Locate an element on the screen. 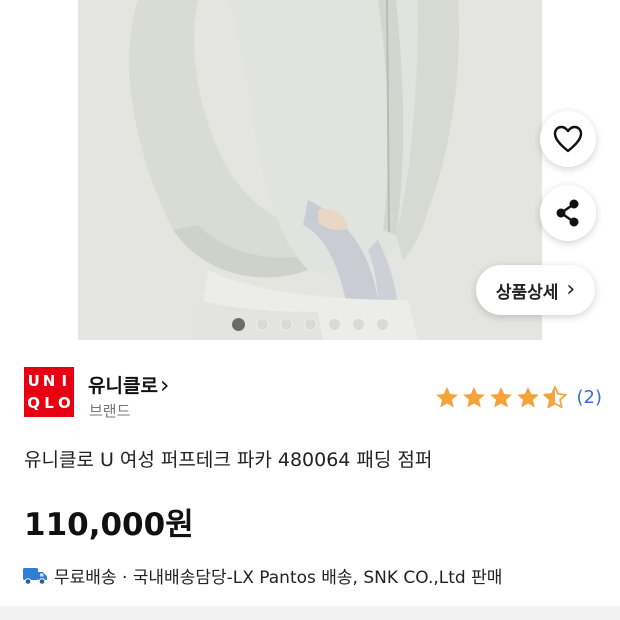 This screenshot has height=620, width=620. truck-icon is located at coordinates (35, 576).